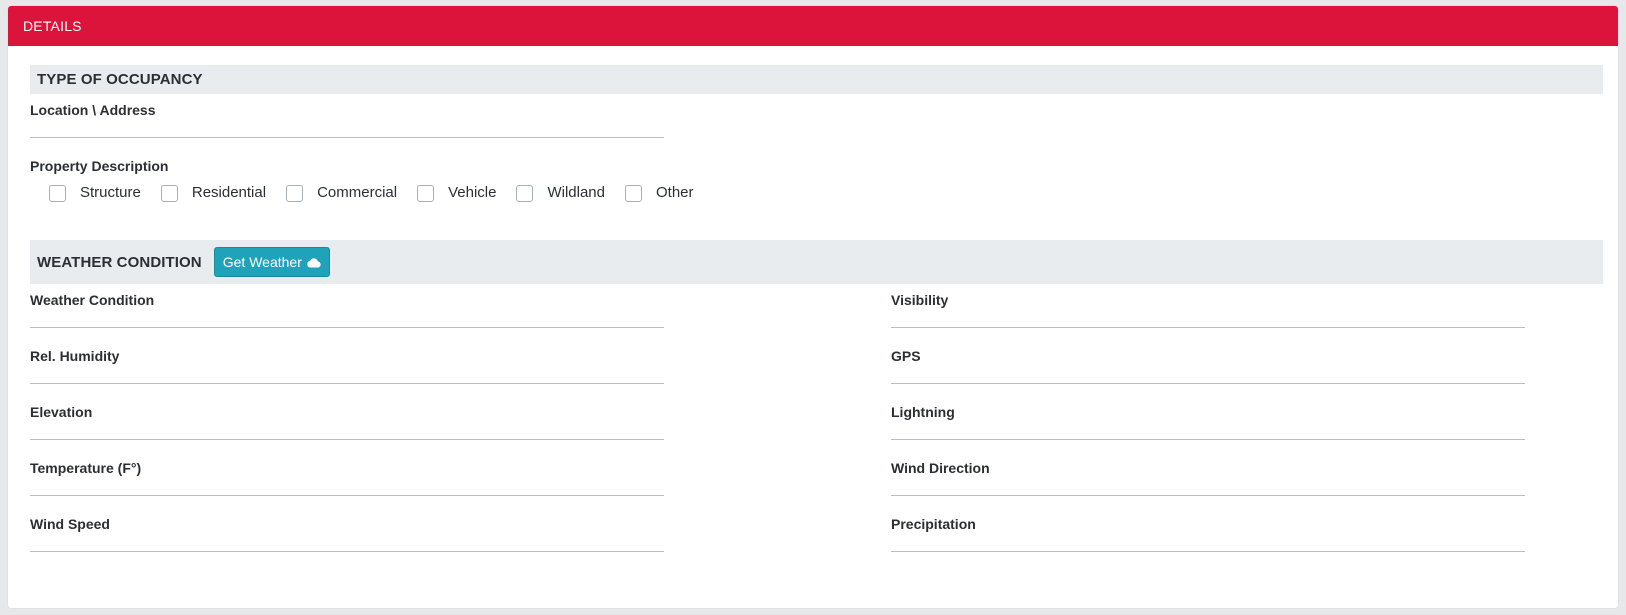 This screenshot has height=615, width=1626. Describe the element at coordinates (347, 439) in the screenshot. I see `elevation-underline` at that location.